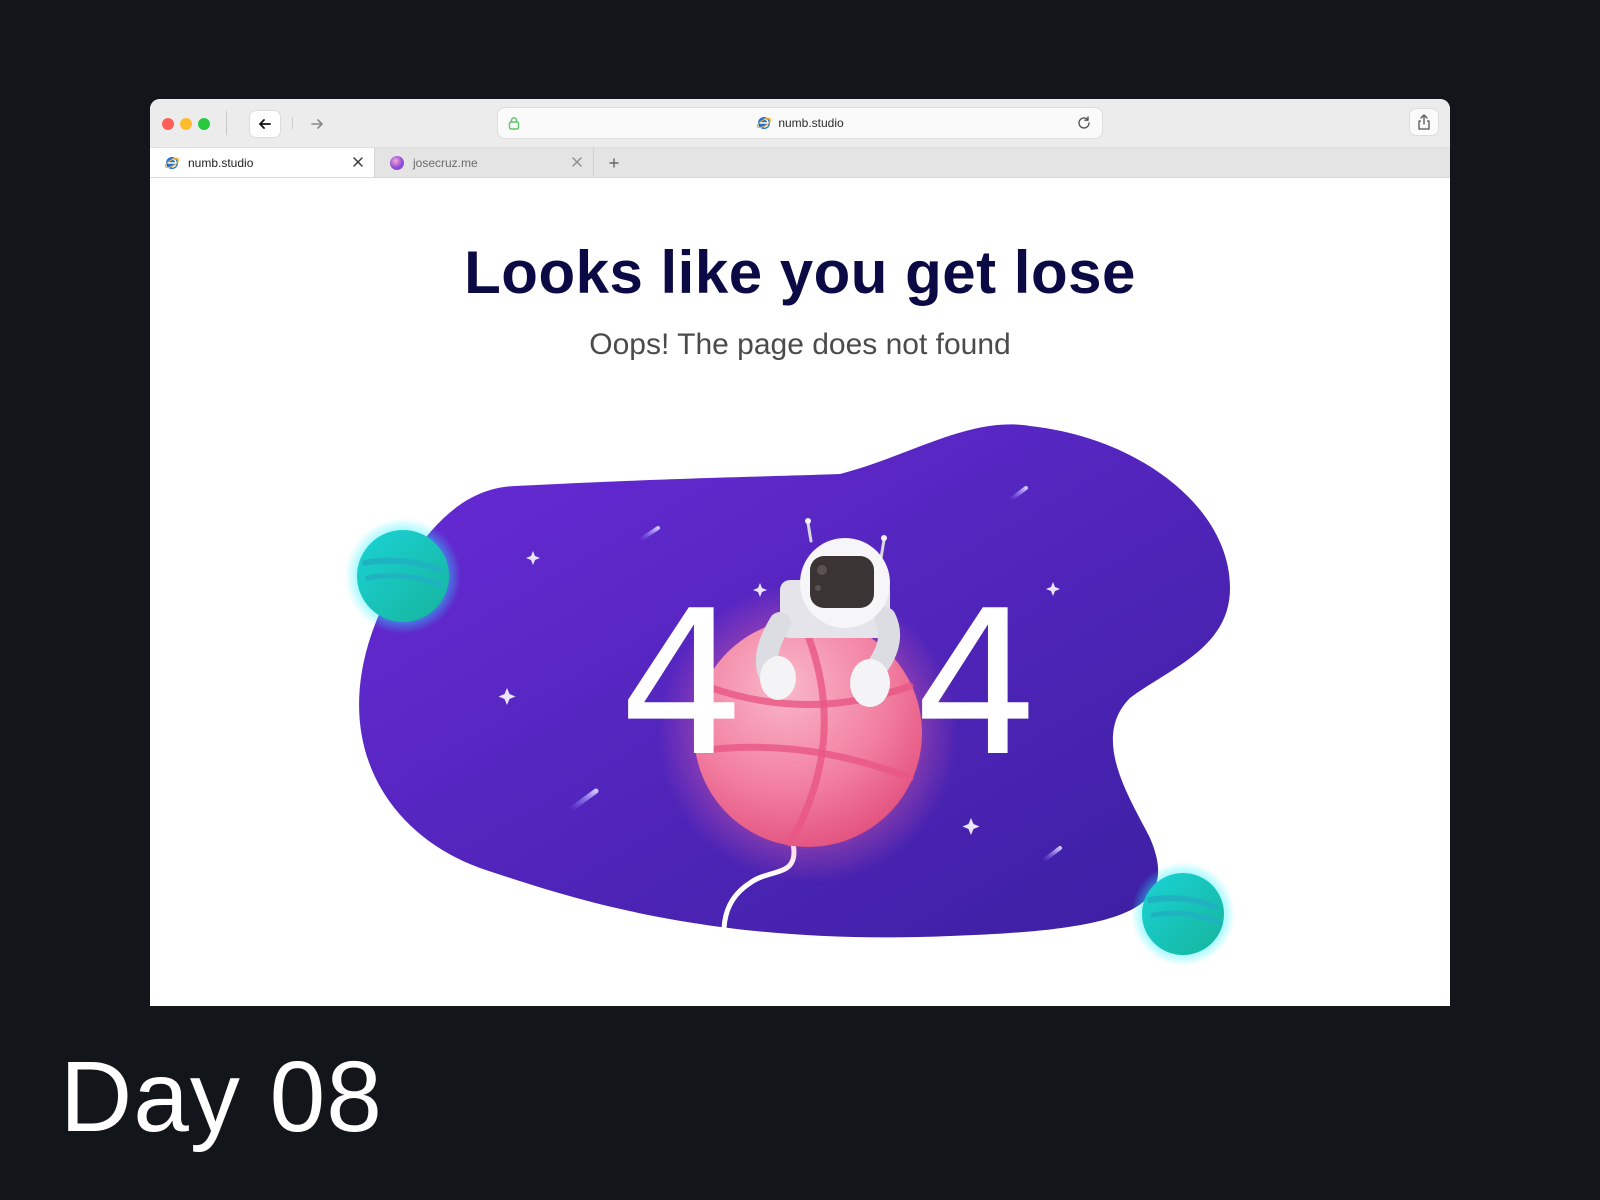 This screenshot has height=1200, width=1600. What do you see at coordinates (681, 684) in the screenshot?
I see `error-digit-left: 4` at bounding box center [681, 684].